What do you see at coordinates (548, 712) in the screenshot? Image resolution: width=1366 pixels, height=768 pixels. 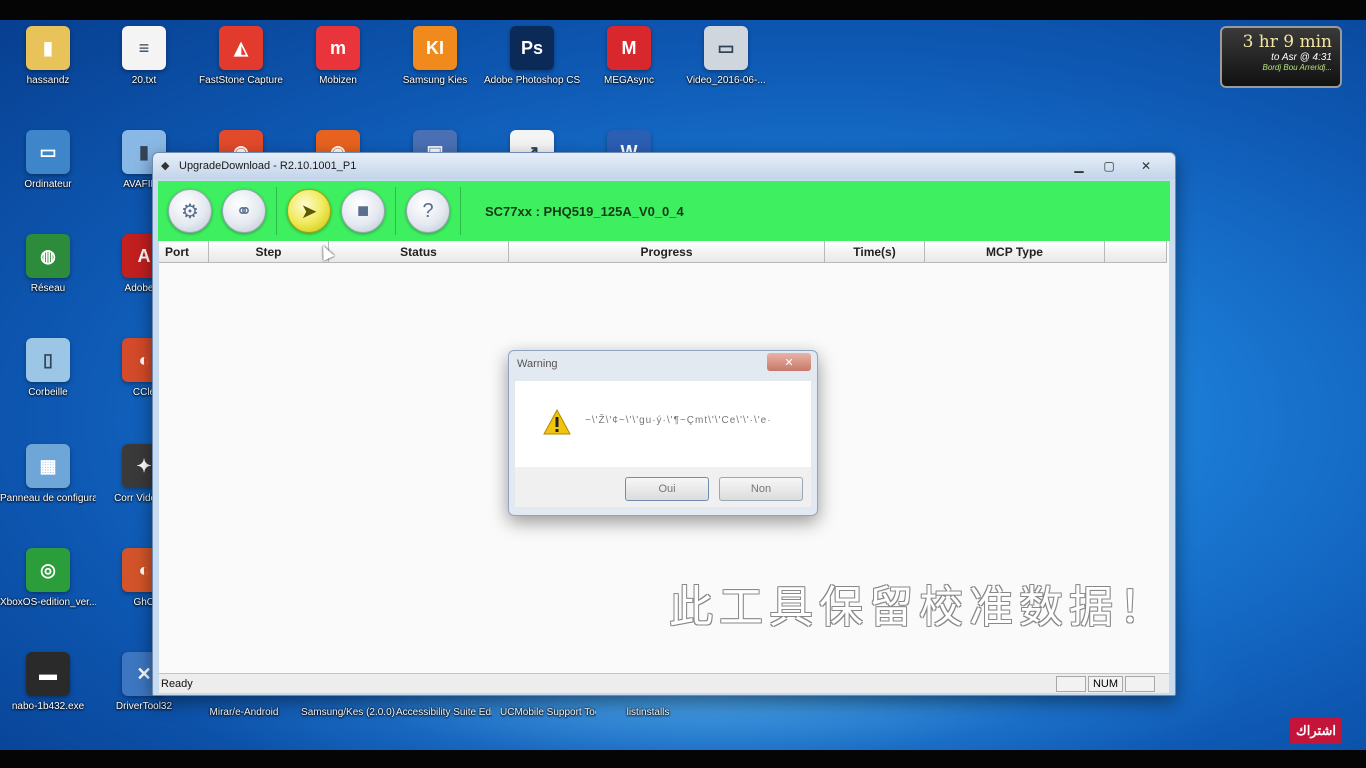 I see `desktop-icon-label: UCMobile Support Tool` at bounding box center [548, 712].